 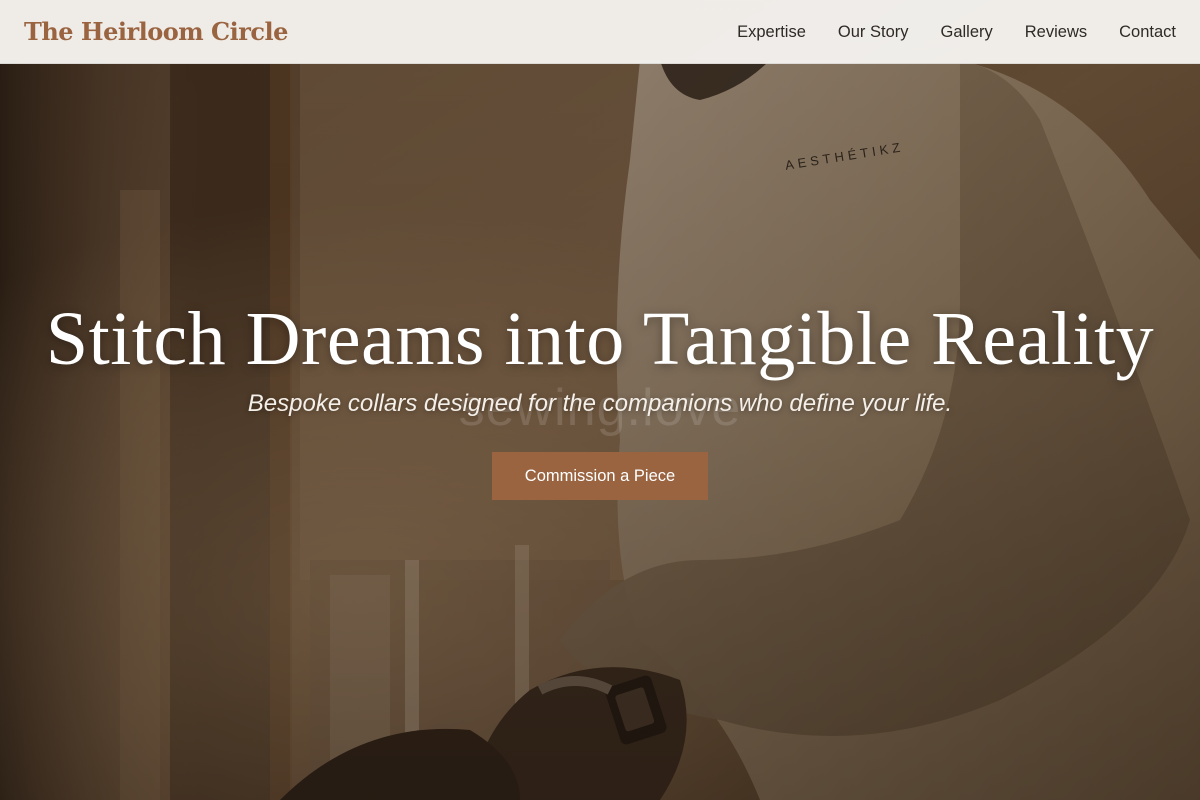 What do you see at coordinates (967, 32) in the screenshot?
I see `nav-link-gallery: Gallery` at bounding box center [967, 32].